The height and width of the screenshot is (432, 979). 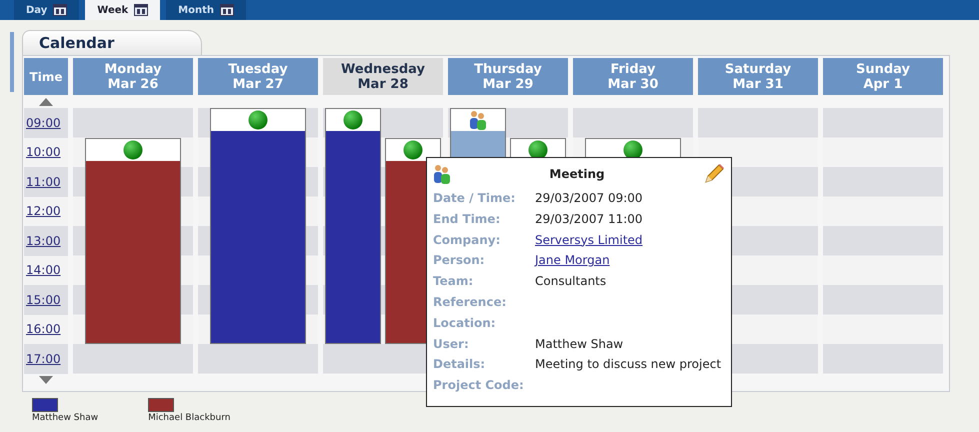 What do you see at coordinates (46, 102) in the screenshot?
I see `scroll-up-icon` at bounding box center [46, 102].